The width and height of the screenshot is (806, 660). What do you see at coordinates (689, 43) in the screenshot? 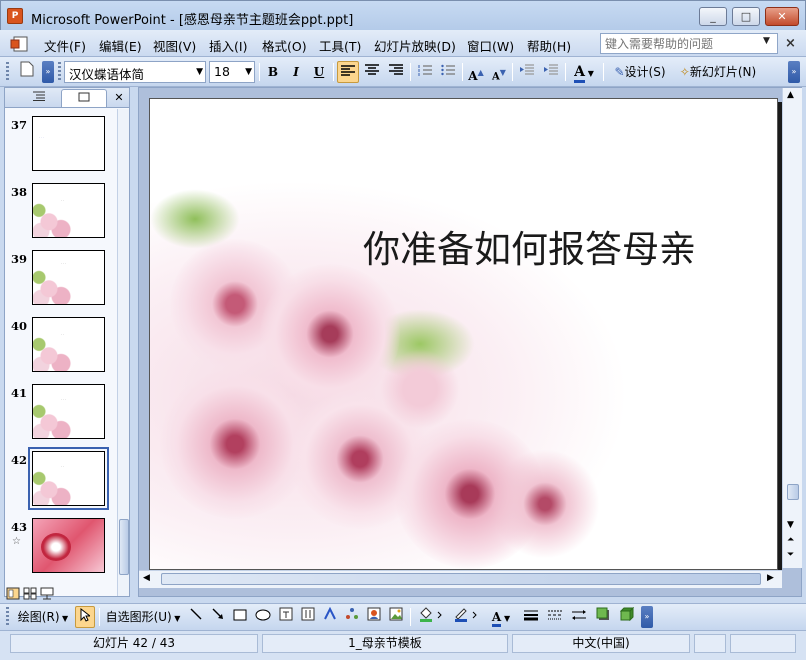
I see `help-search-input` at bounding box center [689, 43].